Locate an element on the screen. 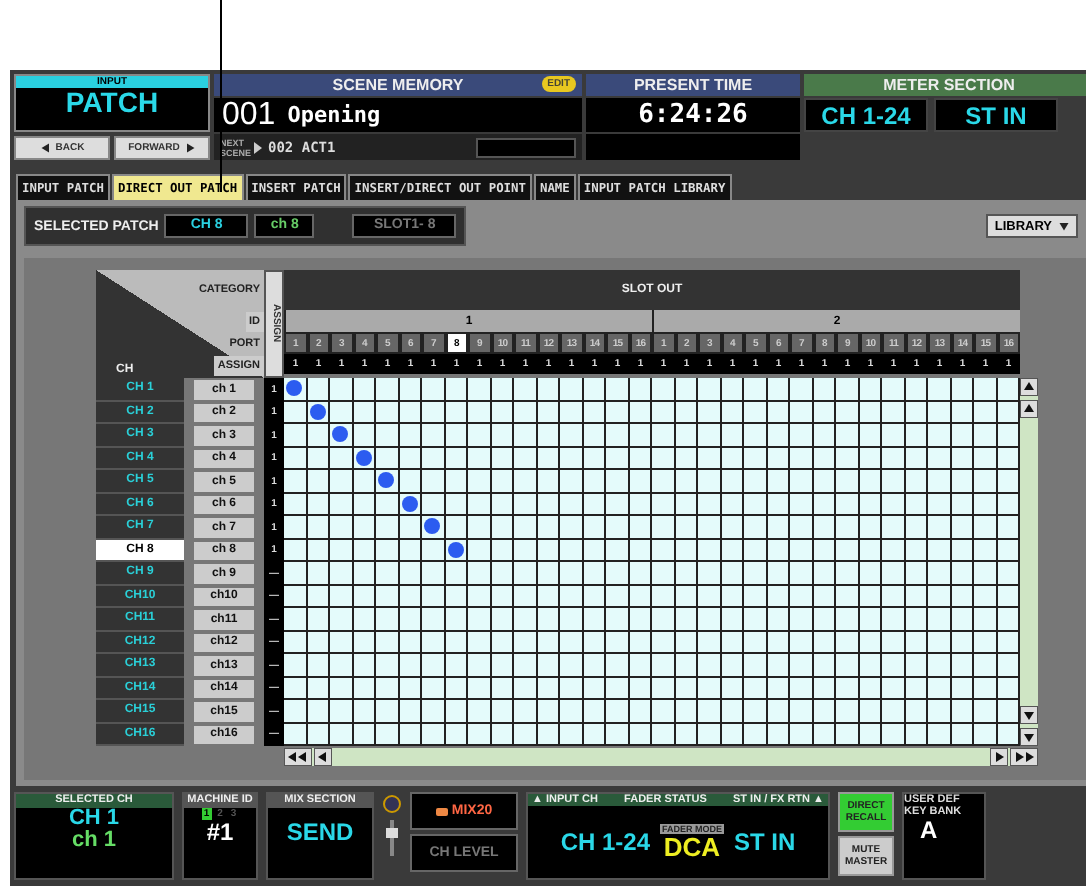  meter-button: CH 1-24 is located at coordinates (866, 115).